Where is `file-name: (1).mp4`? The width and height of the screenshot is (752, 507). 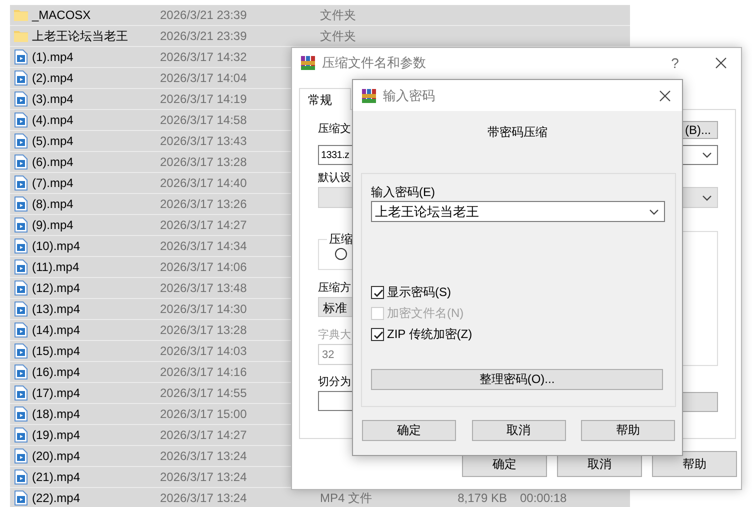
file-name: (1).mp4 is located at coordinates (53, 57).